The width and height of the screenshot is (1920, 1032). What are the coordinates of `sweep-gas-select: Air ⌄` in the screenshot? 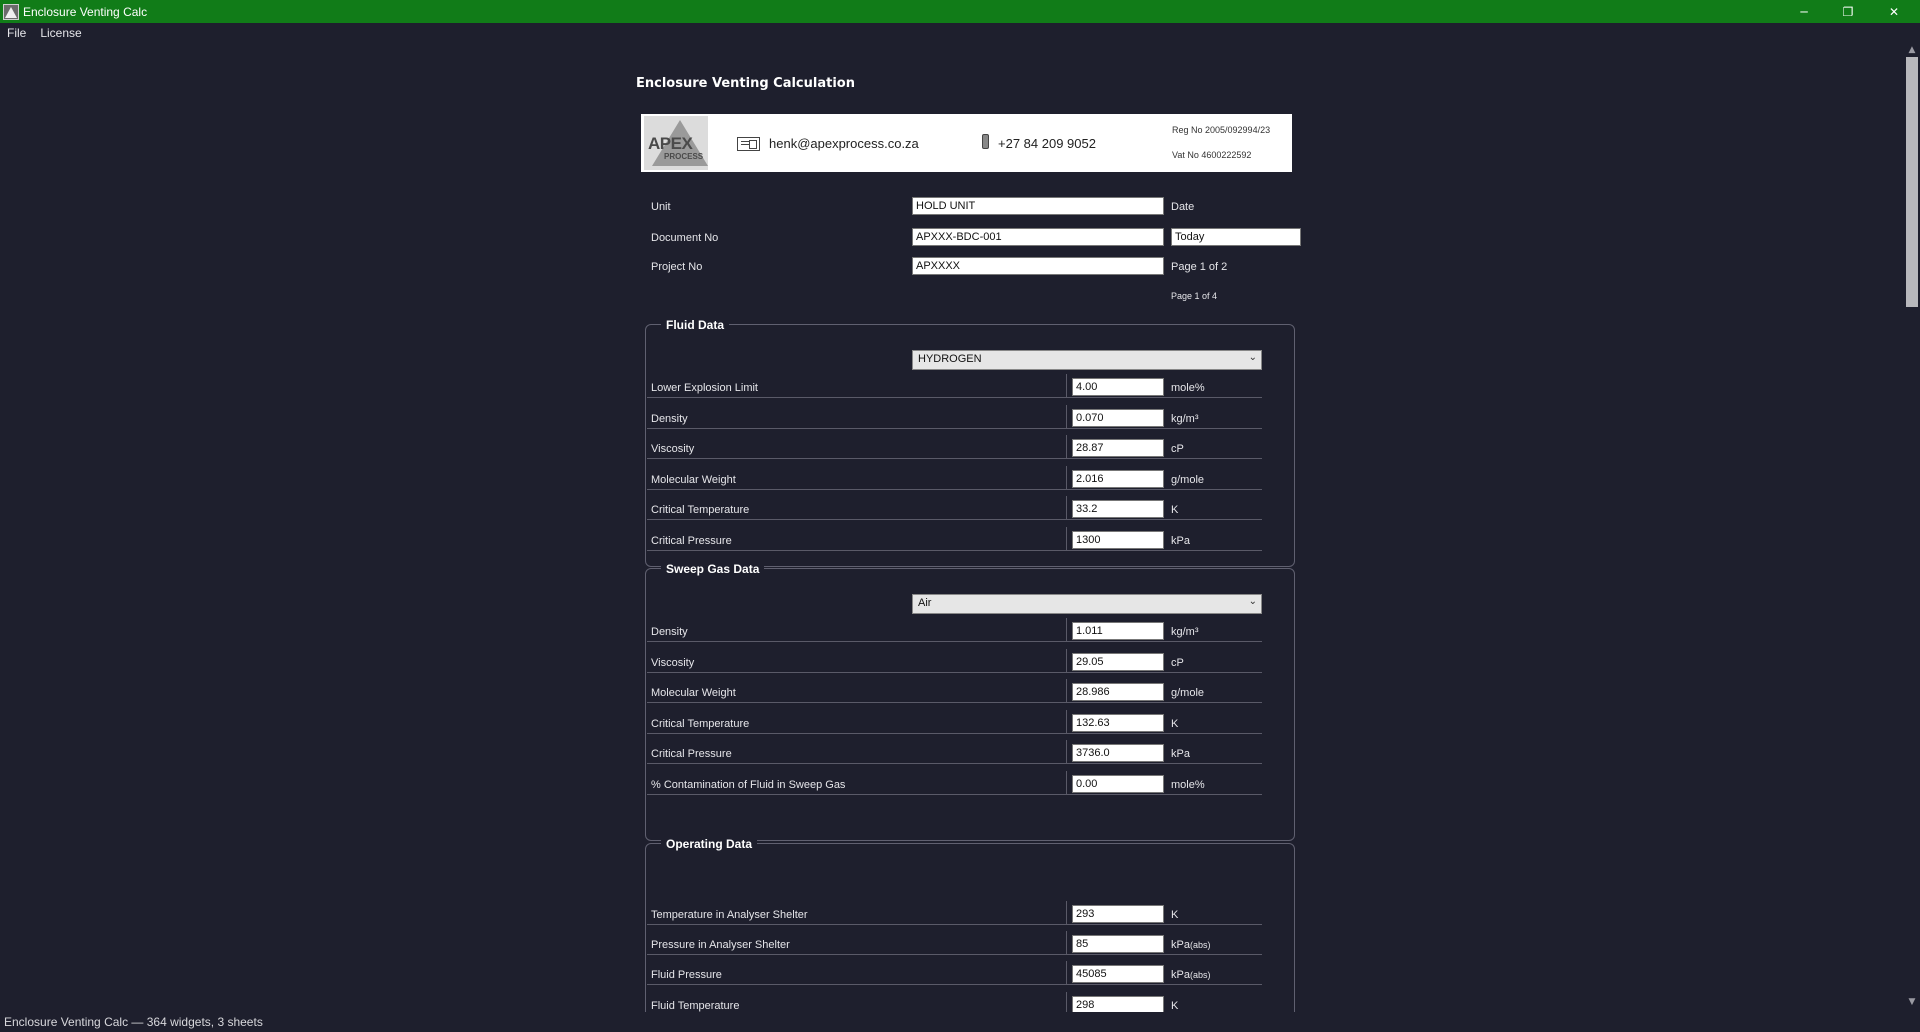 It's located at (1087, 604).